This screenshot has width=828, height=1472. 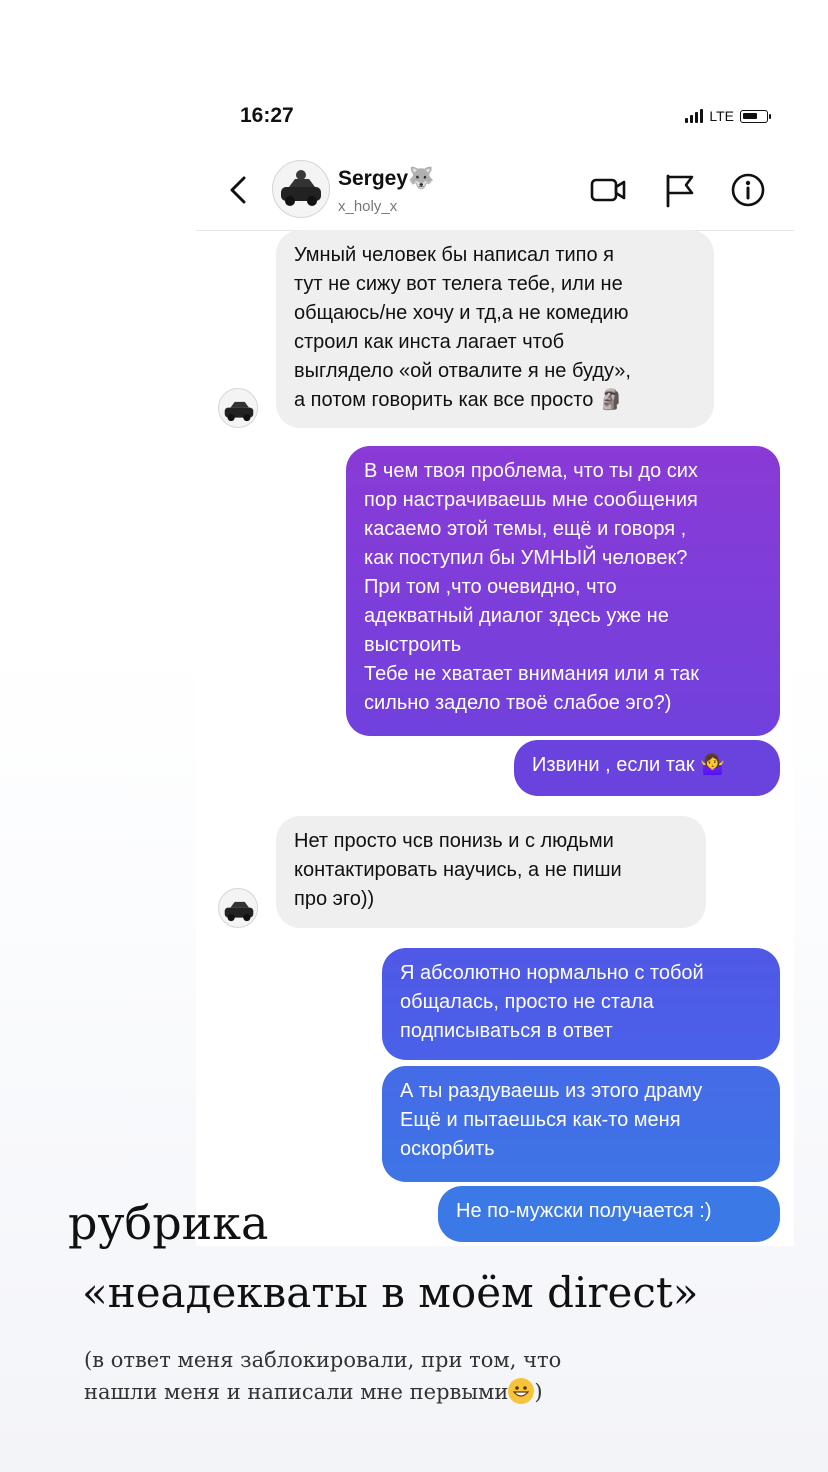 I want to click on message-line: Ещё и пытаешься как-то меня, so click(x=540, y=1120).